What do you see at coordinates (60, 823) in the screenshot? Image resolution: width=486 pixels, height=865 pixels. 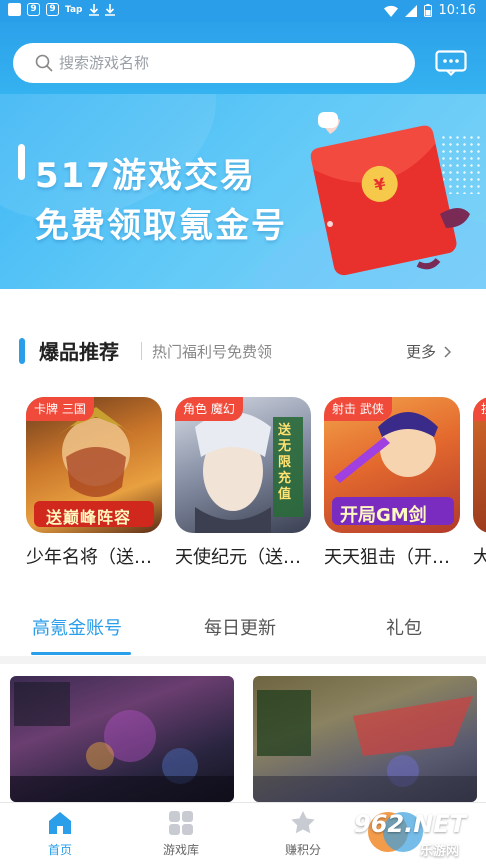 I see `home-icon` at bounding box center [60, 823].